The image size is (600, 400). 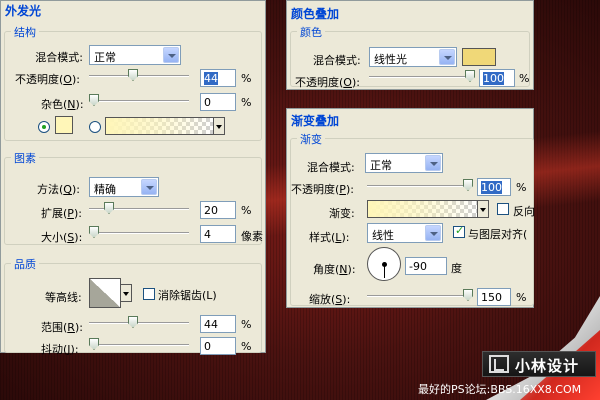 What do you see at coordinates (423, 209) in the screenshot?
I see `gradient-bar` at bounding box center [423, 209].